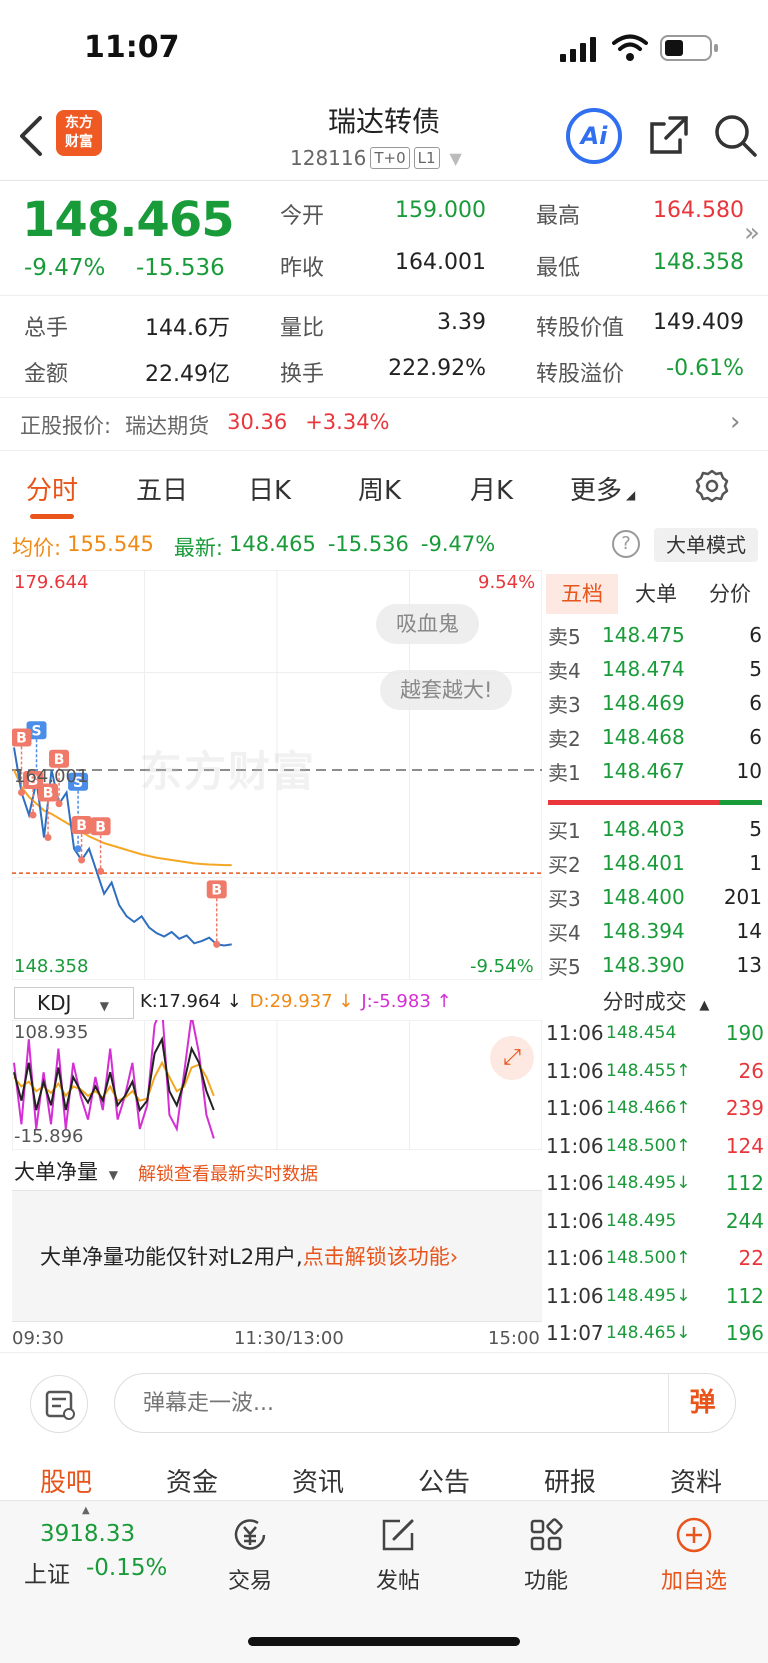 This screenshot has width=768, height=1663. I want to click on marker-label: B, so click(81, 826).